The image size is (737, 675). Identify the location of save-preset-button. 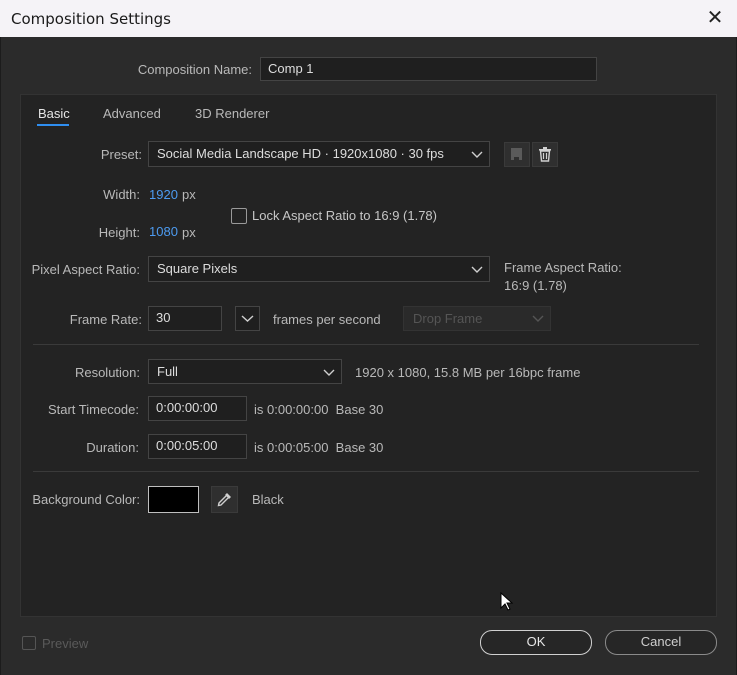
(517, 154).